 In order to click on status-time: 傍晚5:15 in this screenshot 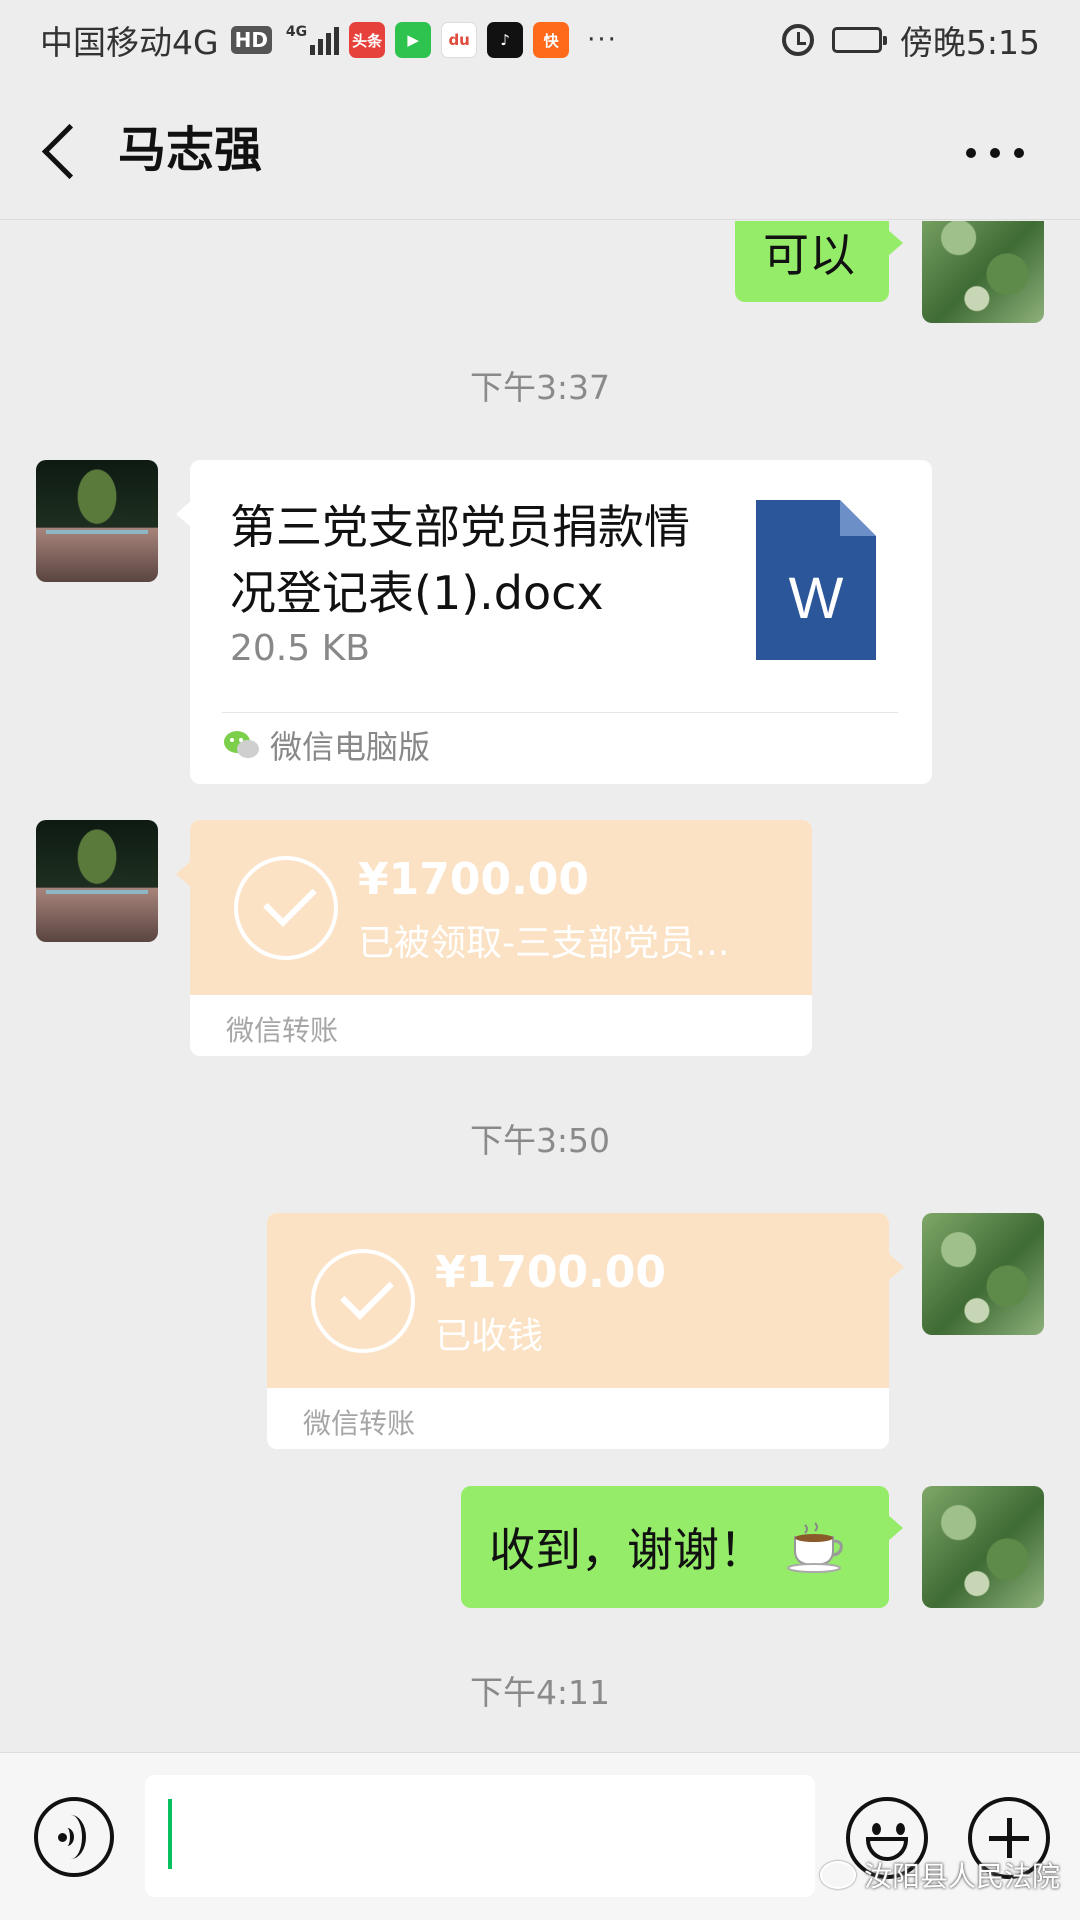, I will do `click(969, 42)`.